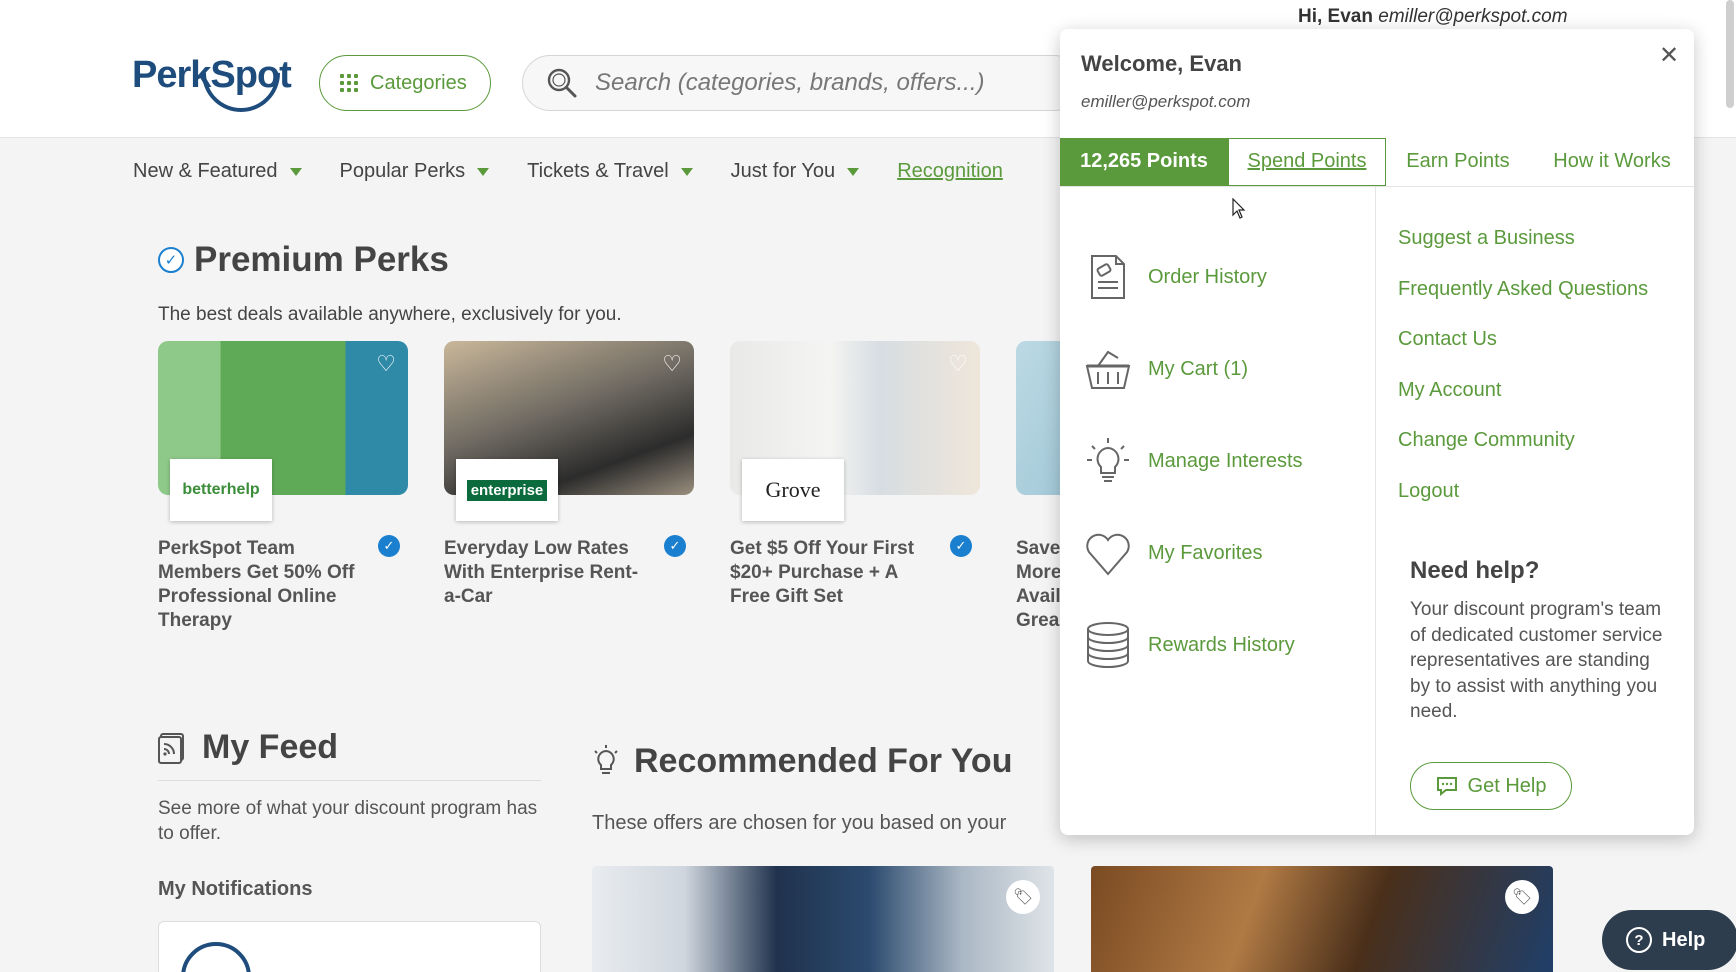  What do you see at coordinates (1458, 162) in the screenshot?
I see `earn-points-tab: Earn Points` at bounding box center [1458, 162].